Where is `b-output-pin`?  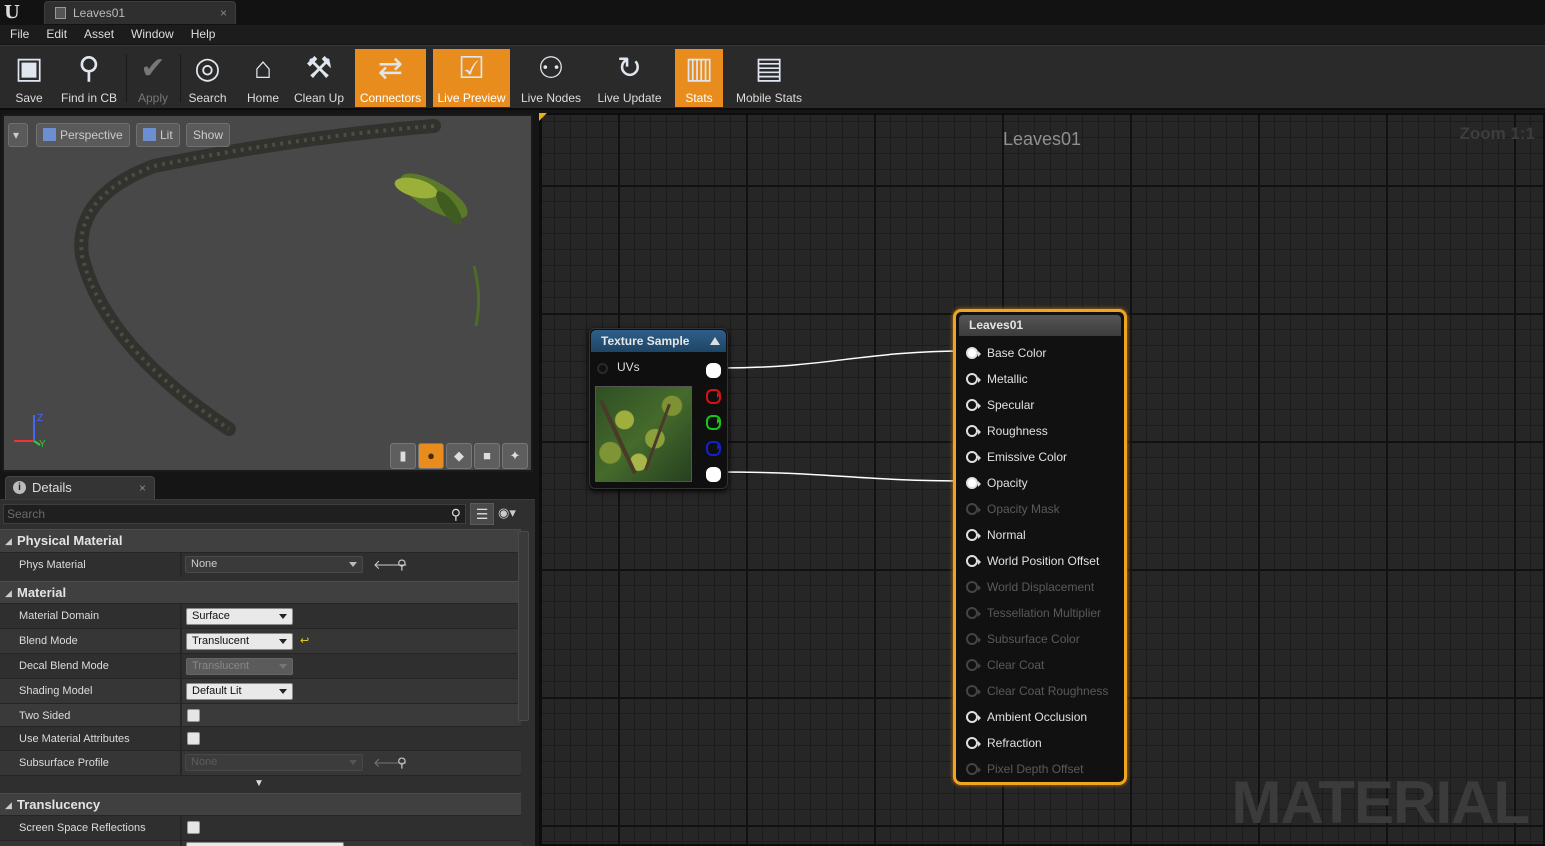
b-output-pin is located at coordinates (712, 446).